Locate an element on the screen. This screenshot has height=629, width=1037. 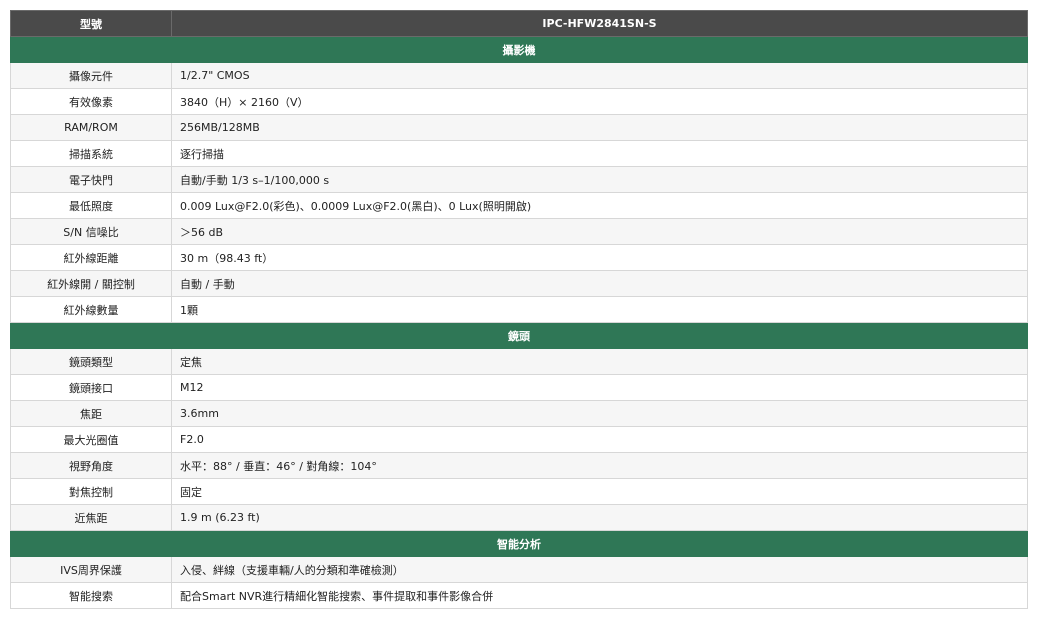
table-row: 視野角度 水平：88° / 垂直：46° / 對角線：104° is located at coordinates (519, 465).